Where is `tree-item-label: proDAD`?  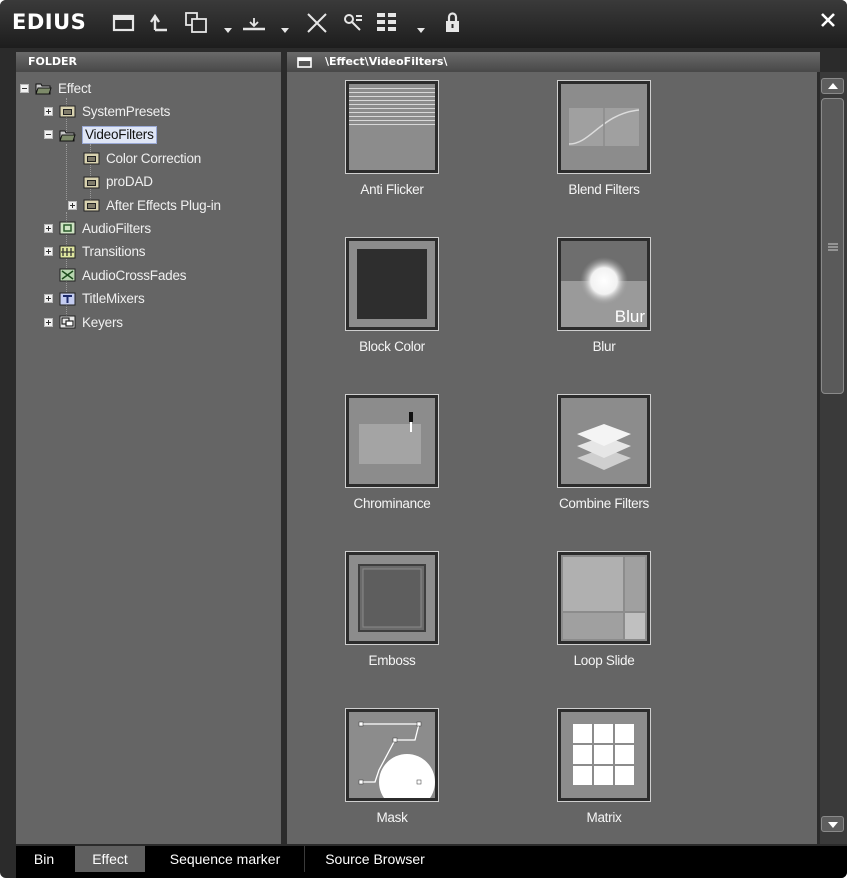
tree-item-label: proDAD is located at coordinates (129, 182).